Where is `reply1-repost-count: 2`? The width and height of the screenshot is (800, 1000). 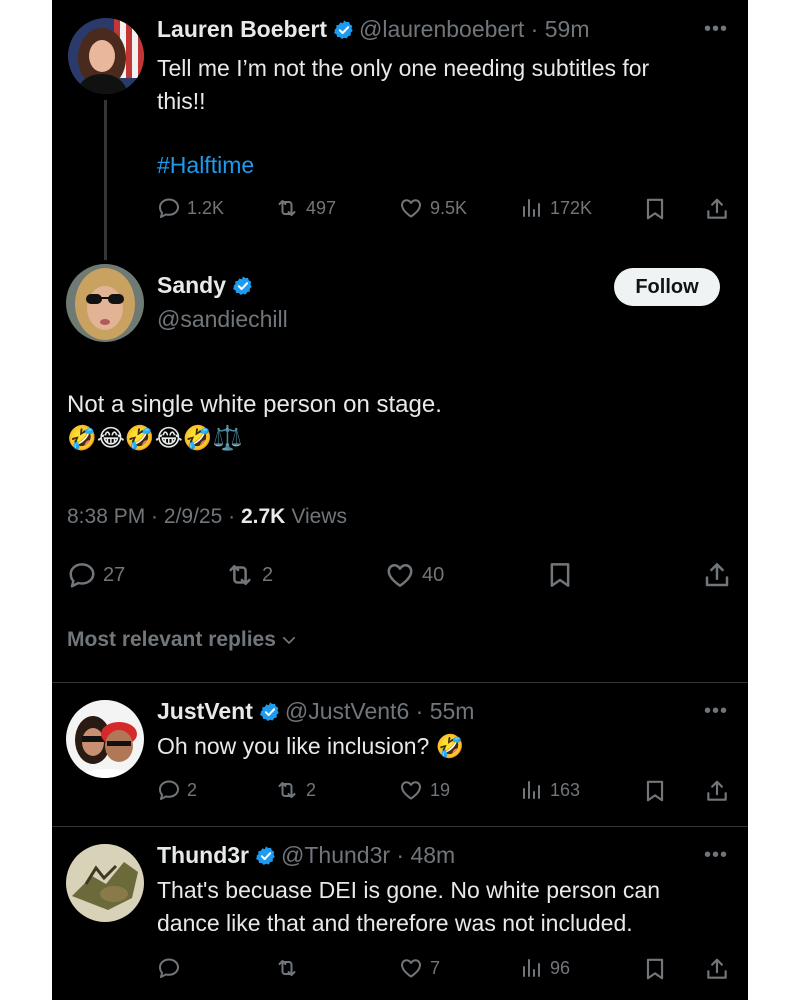 reply1-repost-count: 2 is located at coordinates (311, 789).